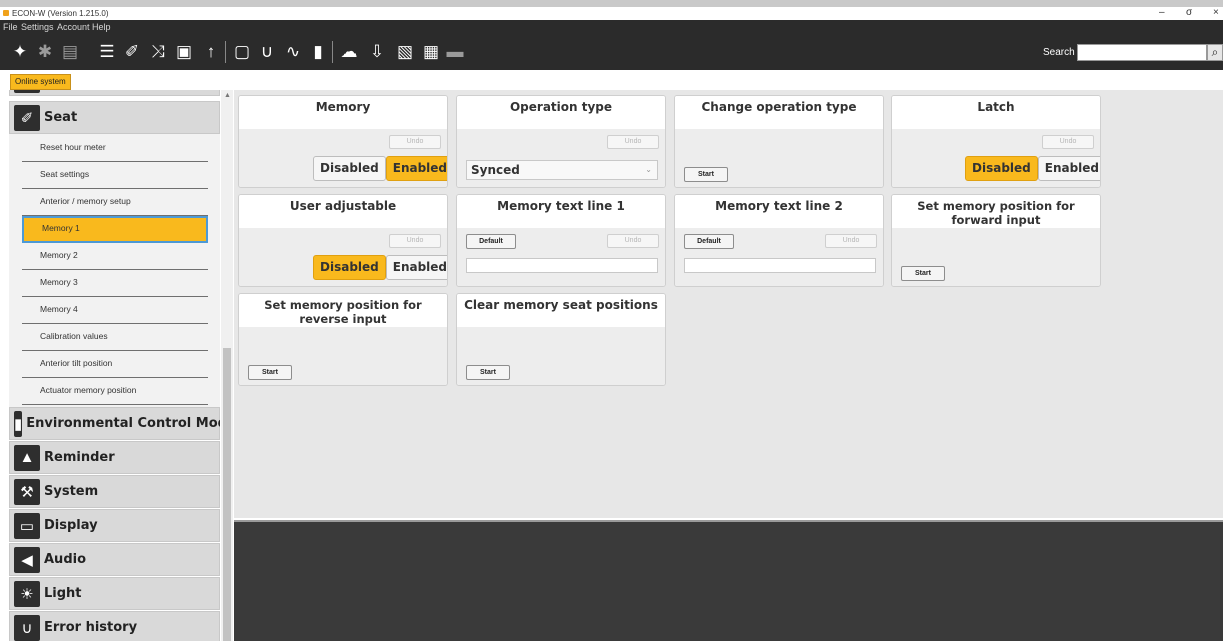  What do you see at coordinates (184, 51) in the screenshot?
I see `camera-icon: ▣` at bounding box center [184, 51].